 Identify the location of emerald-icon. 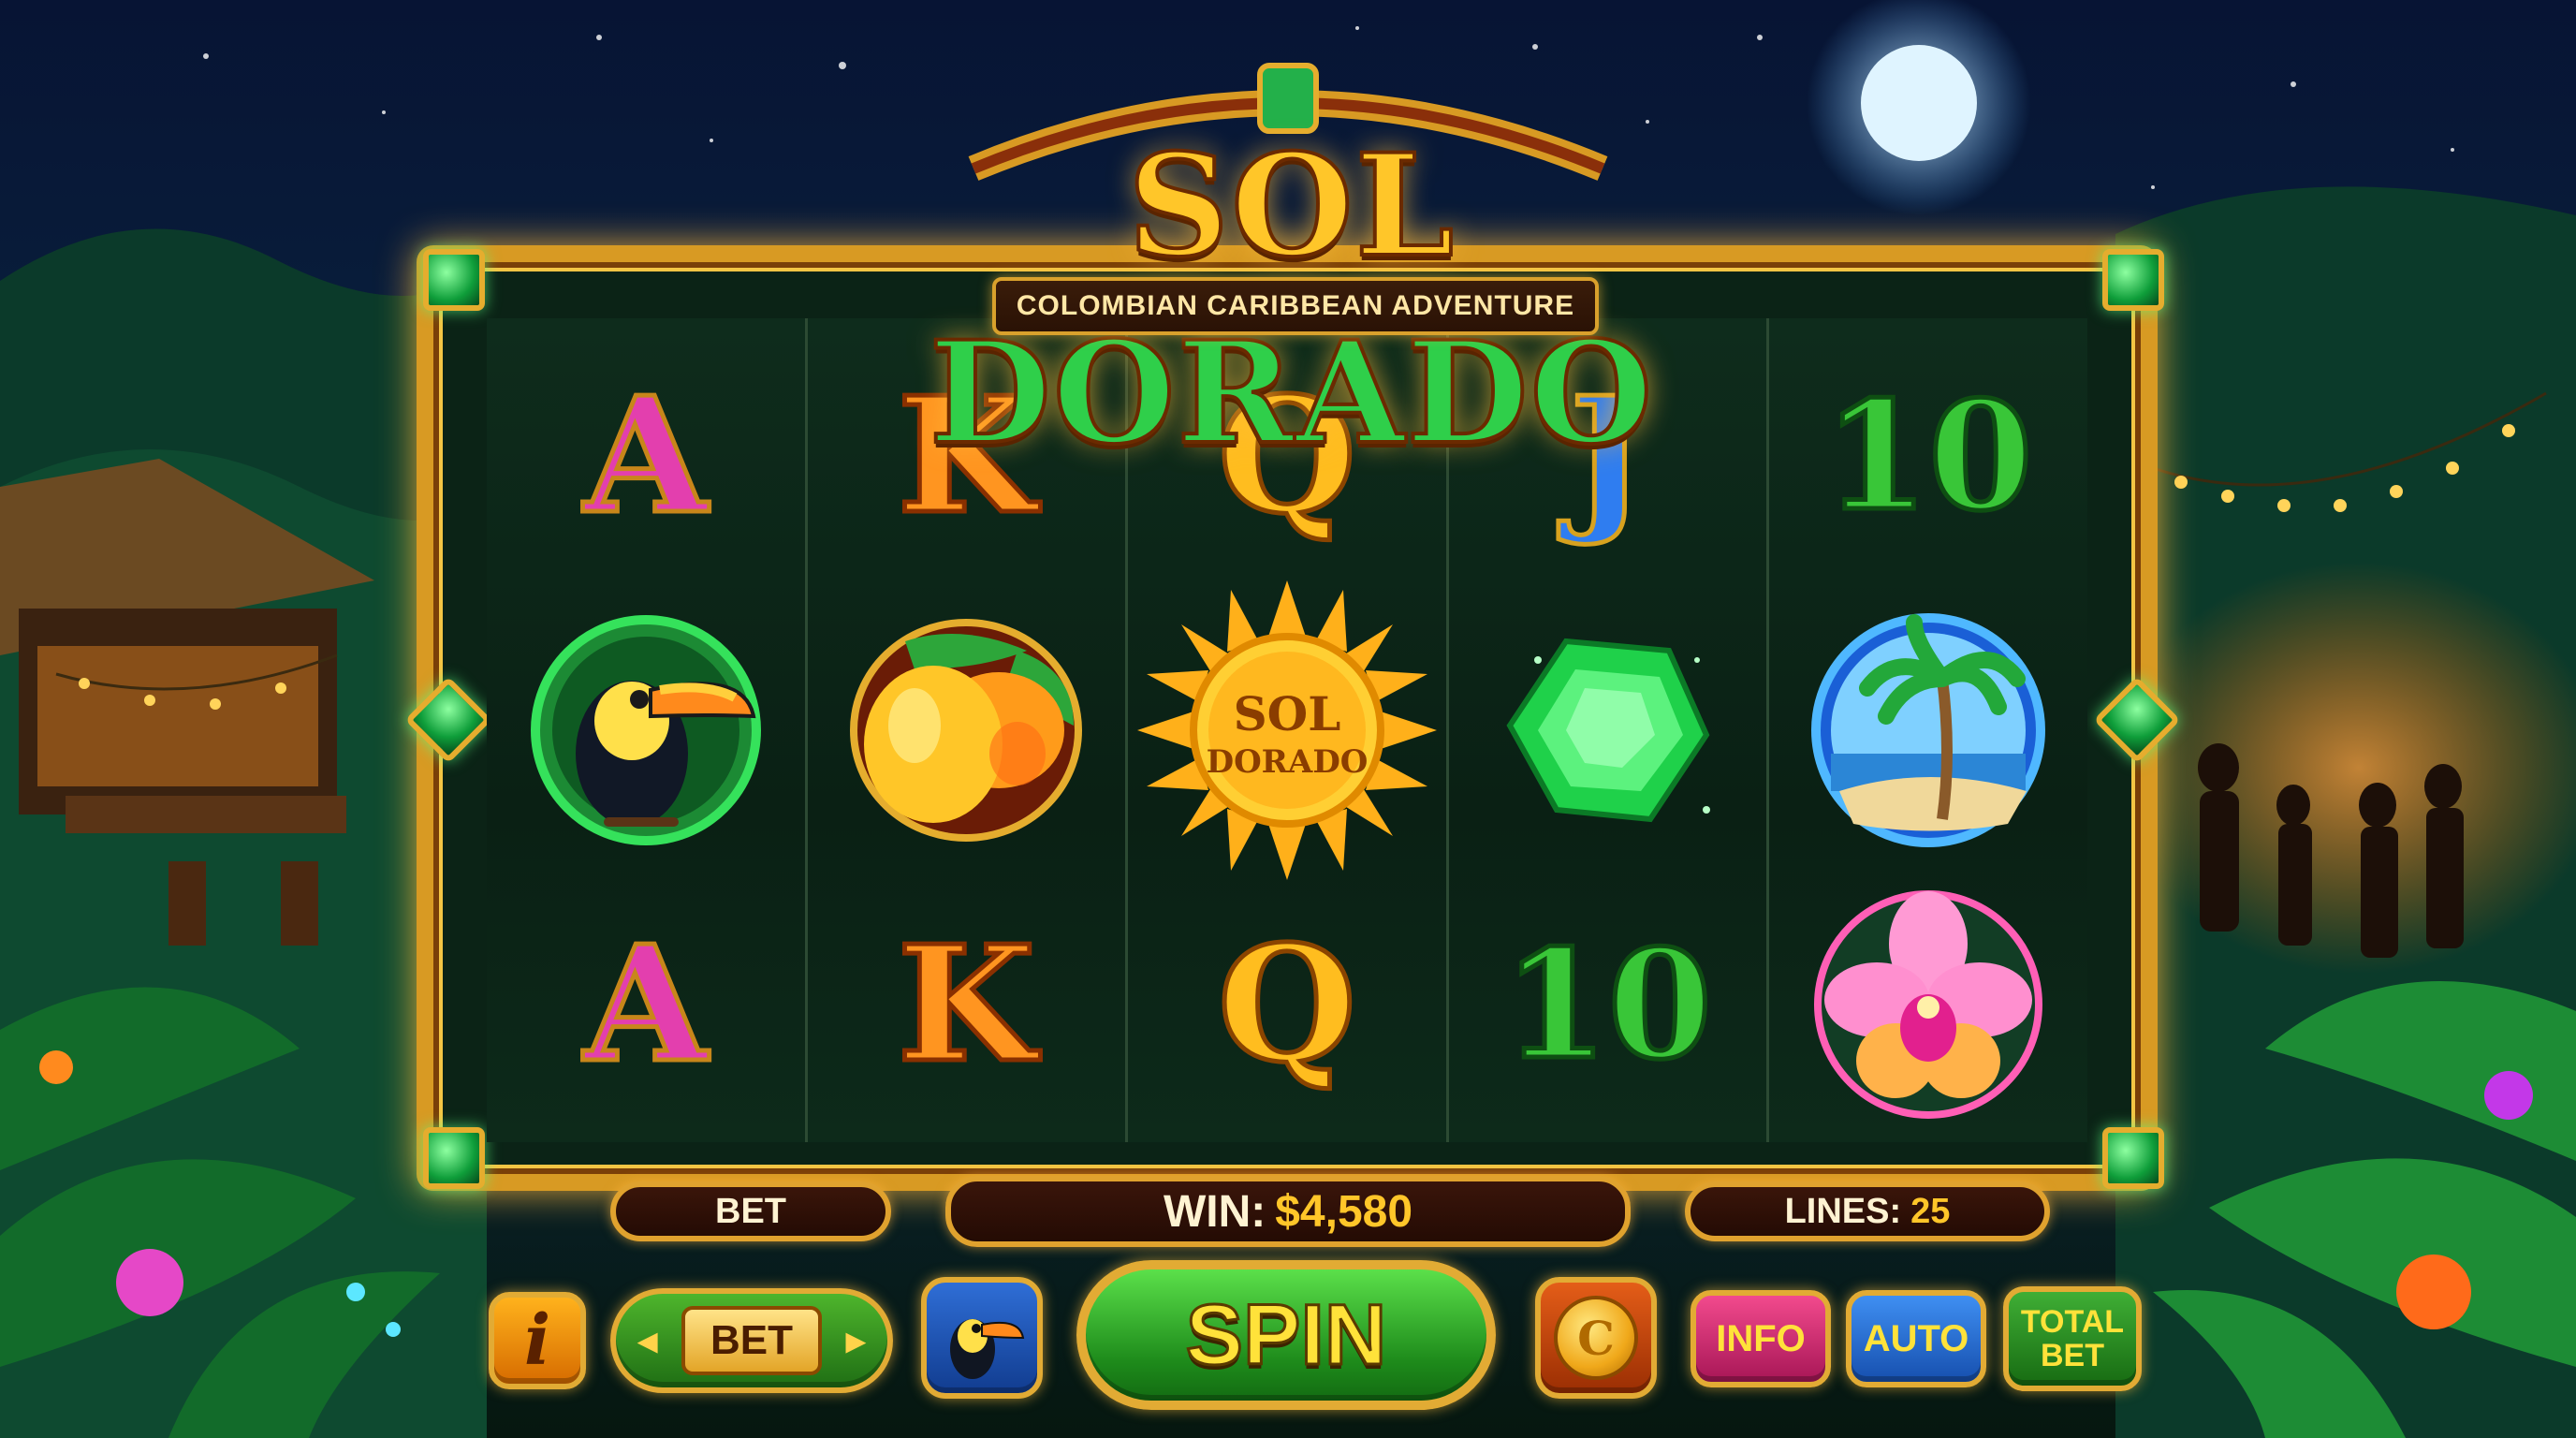
(1608, 730).